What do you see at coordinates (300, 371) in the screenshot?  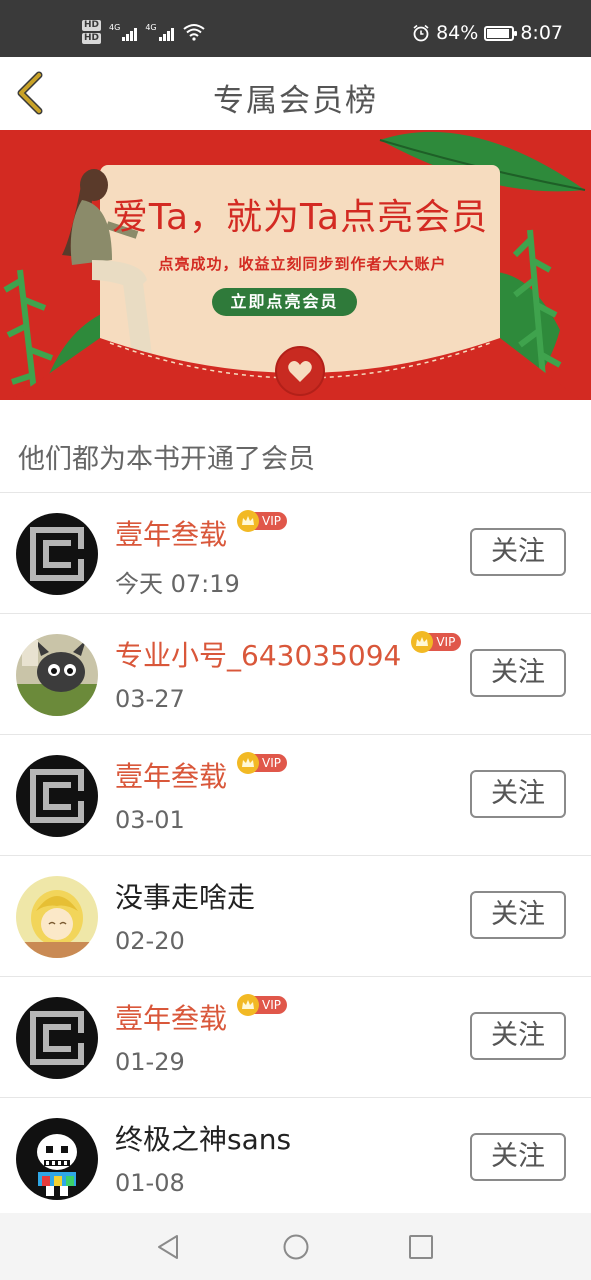 I see `heart-seal-icon` at bounding box center [300, 371].